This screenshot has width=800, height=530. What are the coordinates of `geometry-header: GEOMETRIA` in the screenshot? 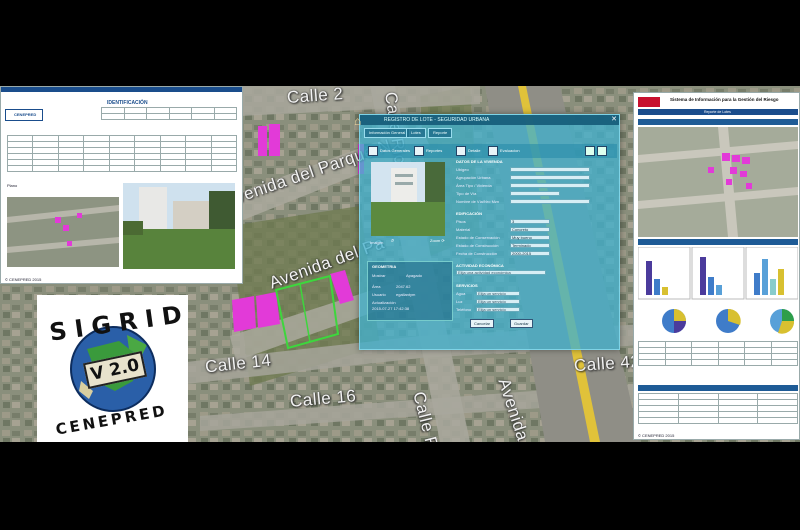 It's located at (384, 266).